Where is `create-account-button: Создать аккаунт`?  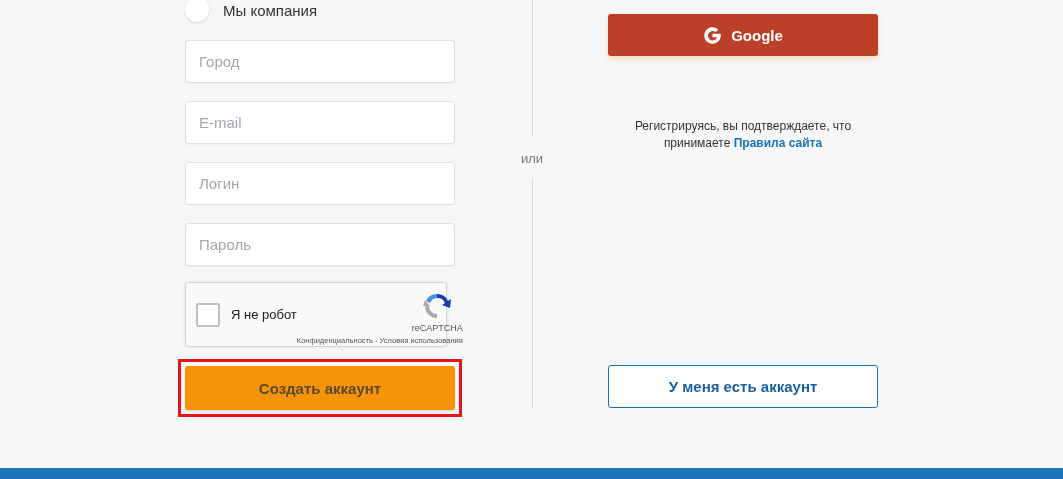
create-account-button: Создать аккаунт is located at coordinates (320, 388).